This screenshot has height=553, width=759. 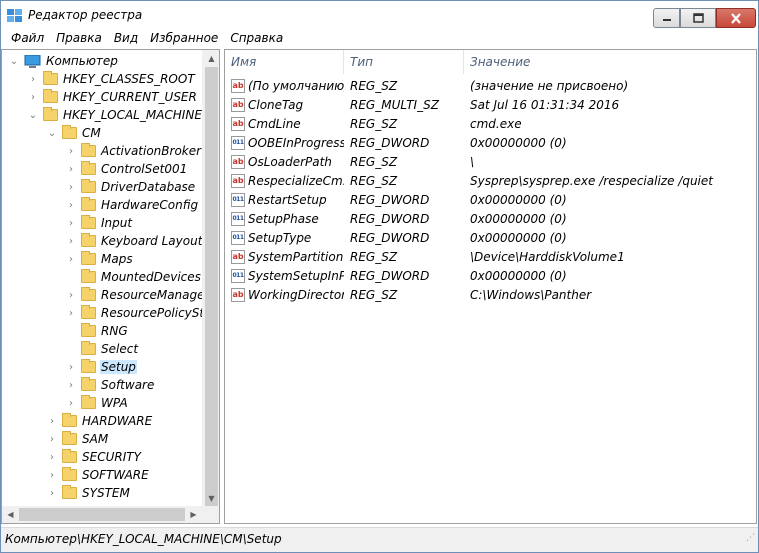 I want to click on tree-horizontal-scrollbar: ◀ ▶, so click(x=110, y=514).